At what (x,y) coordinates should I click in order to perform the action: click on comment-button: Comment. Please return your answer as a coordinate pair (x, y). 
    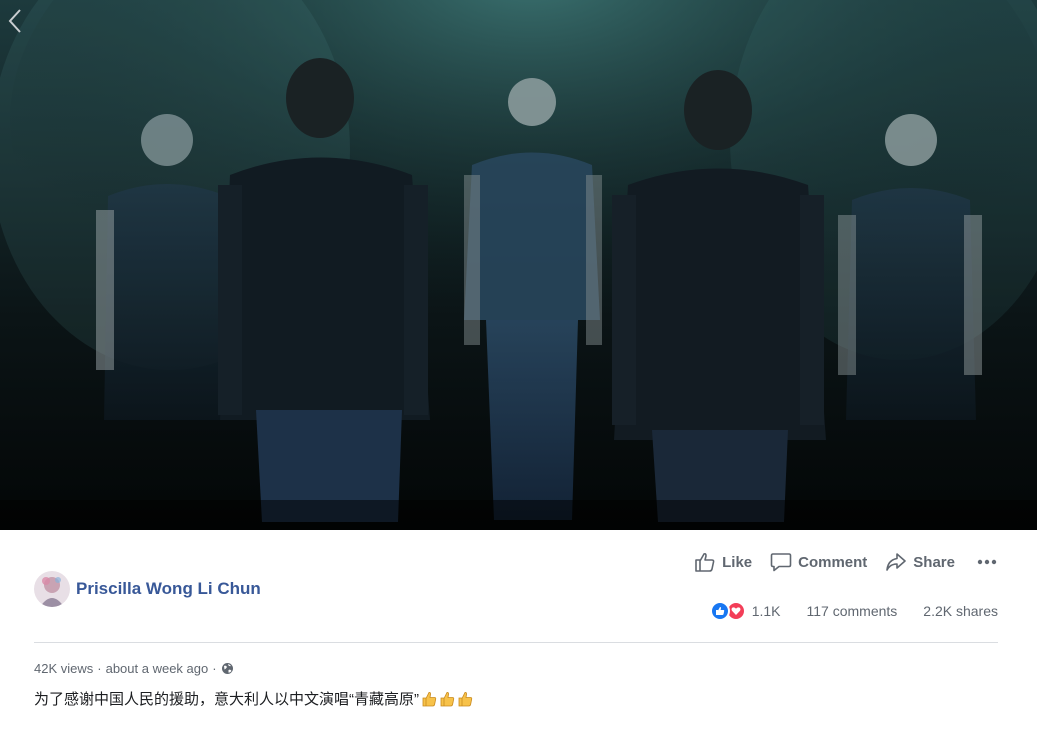
    Looking at the image, I should click on (818, 562).